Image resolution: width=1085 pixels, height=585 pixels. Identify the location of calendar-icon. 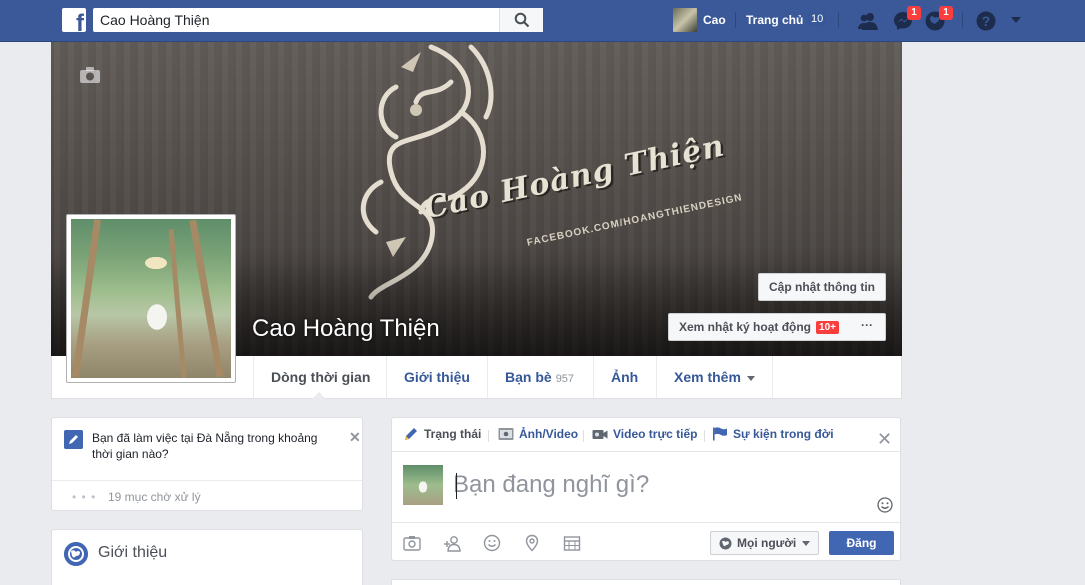
(572, 543).